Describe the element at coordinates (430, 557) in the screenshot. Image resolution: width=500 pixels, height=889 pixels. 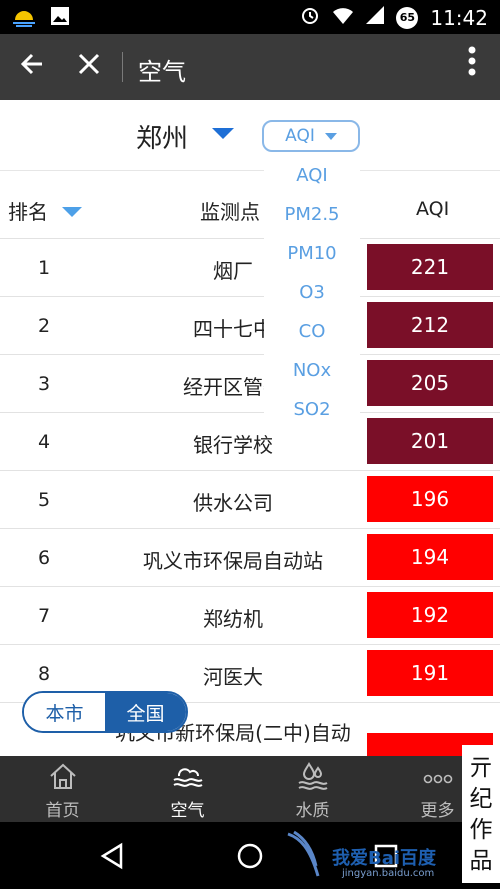
I see `aqi-cell: 194` at that location.